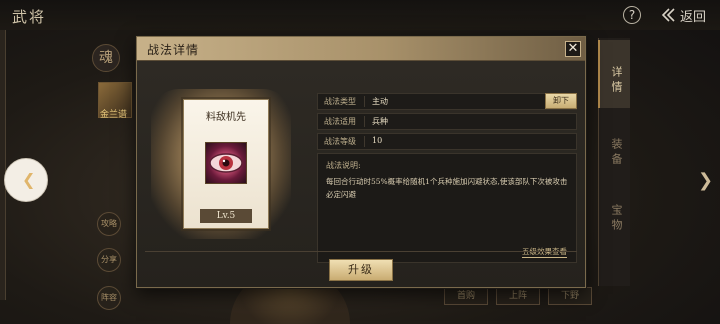 The image size is (720, 324). I want to click on detail-row-applicable: 战法适用 兵种, so click(447, 121).